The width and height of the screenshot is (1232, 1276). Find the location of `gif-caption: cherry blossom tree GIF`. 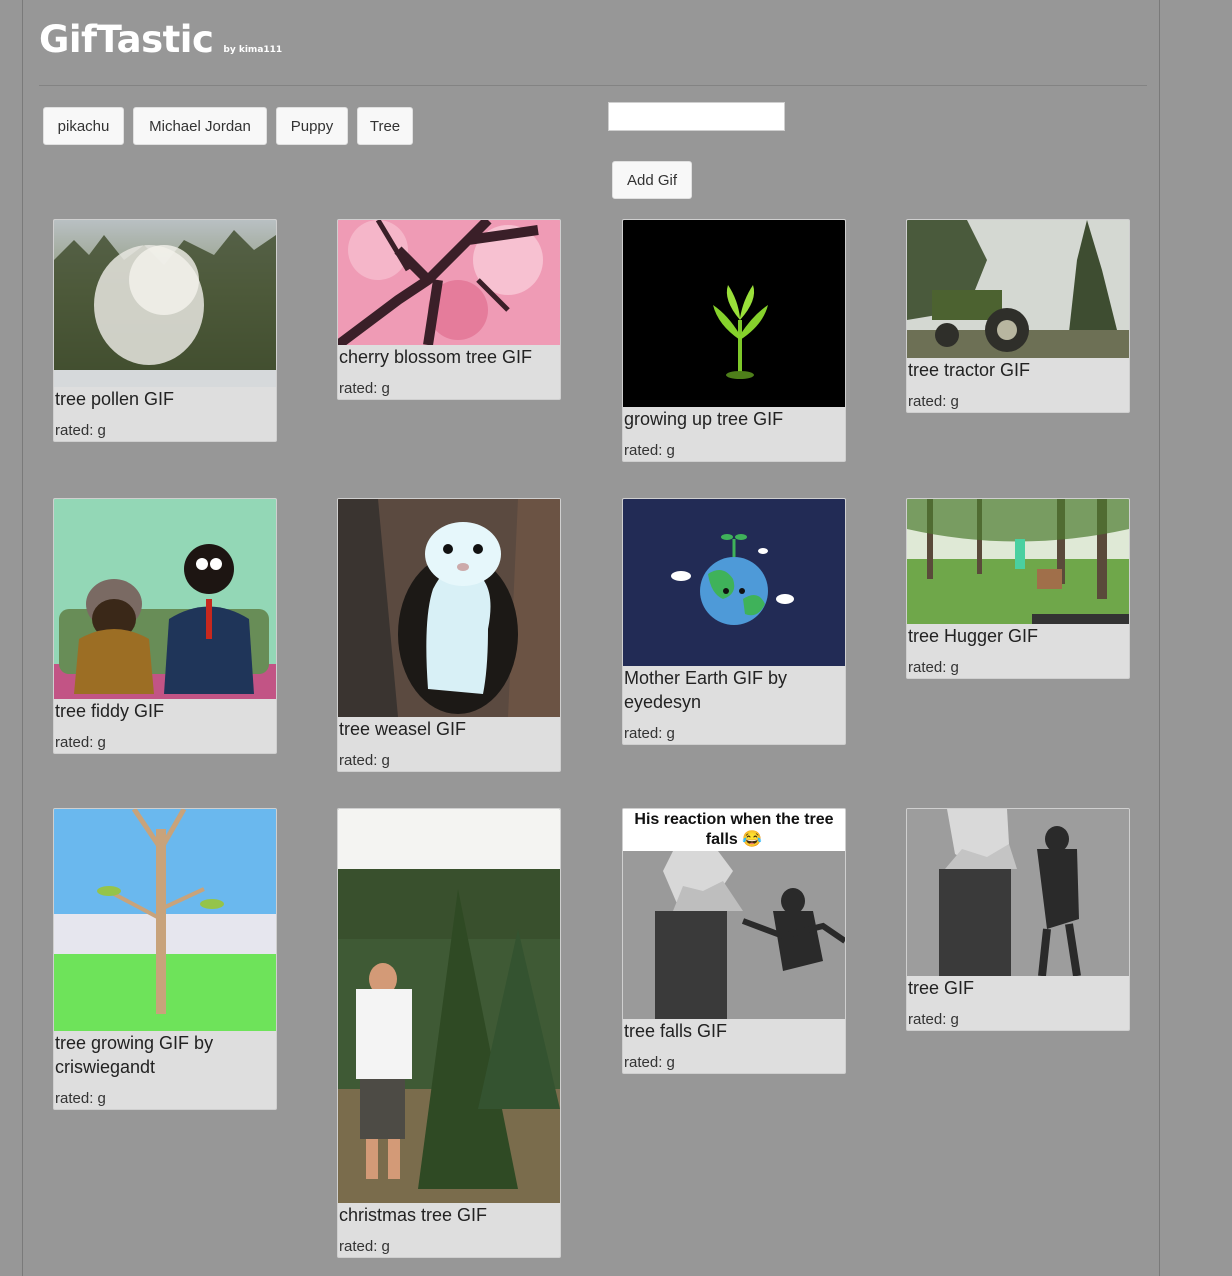

gif-caption: cherry blossom tree GIF is located at coordinates (436, 357).